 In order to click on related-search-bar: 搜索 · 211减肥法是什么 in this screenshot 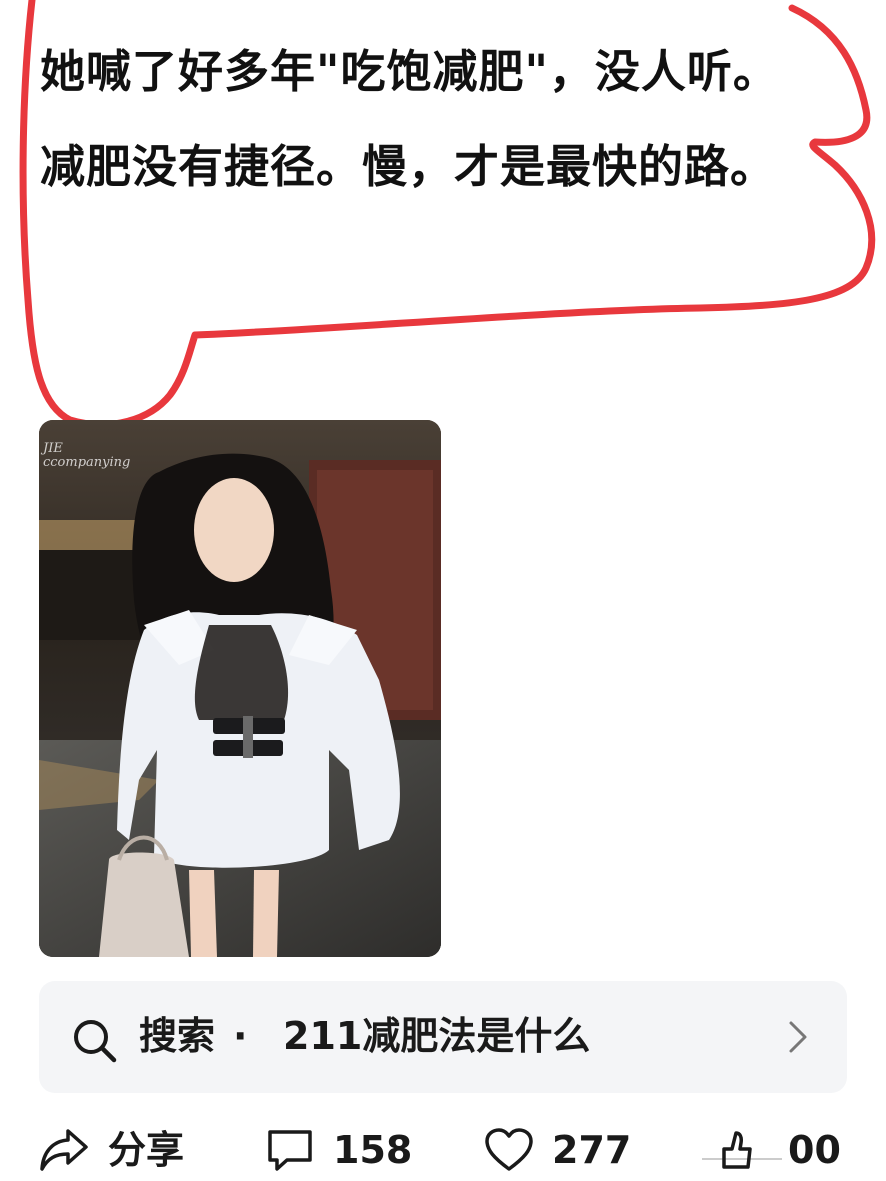, I will do `click(443, 1037)`.